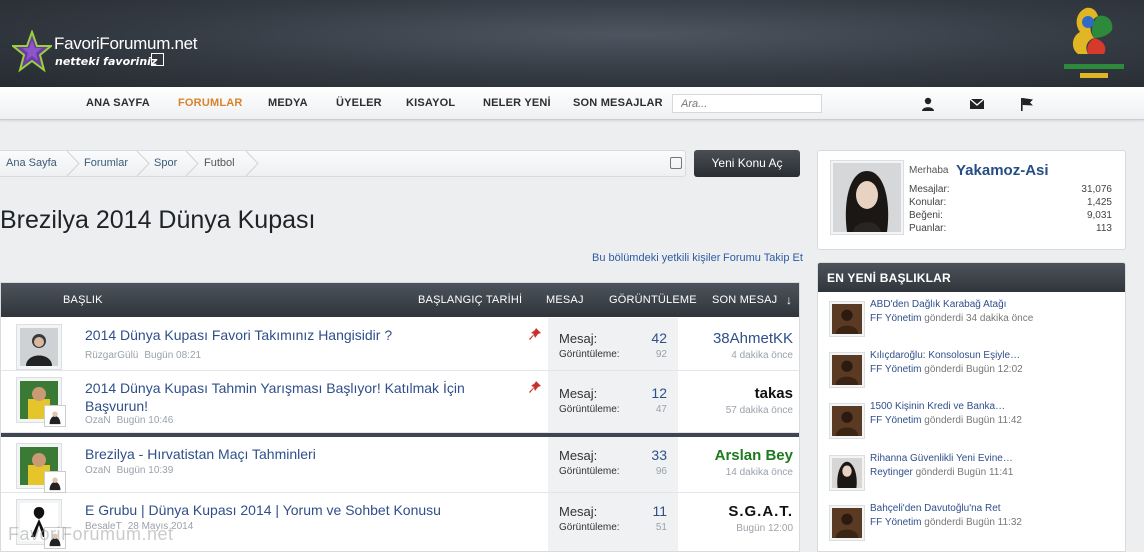 Image resolution: width=1144 pixels, height=552 pixels. I want to click on thread-author: RüzgarGülü, so click(111, 355).